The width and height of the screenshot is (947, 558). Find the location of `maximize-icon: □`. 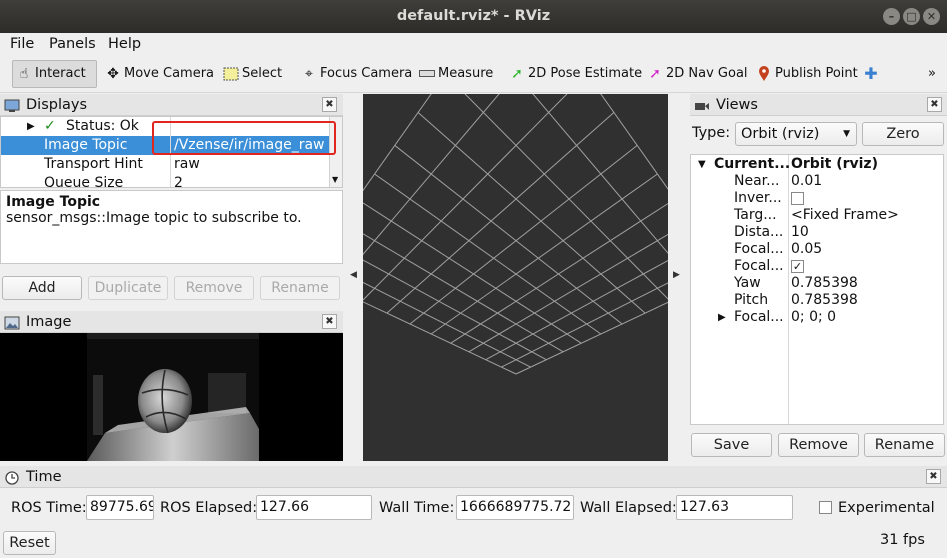

maximize-icon: □ is located at coordinates (911, 16).